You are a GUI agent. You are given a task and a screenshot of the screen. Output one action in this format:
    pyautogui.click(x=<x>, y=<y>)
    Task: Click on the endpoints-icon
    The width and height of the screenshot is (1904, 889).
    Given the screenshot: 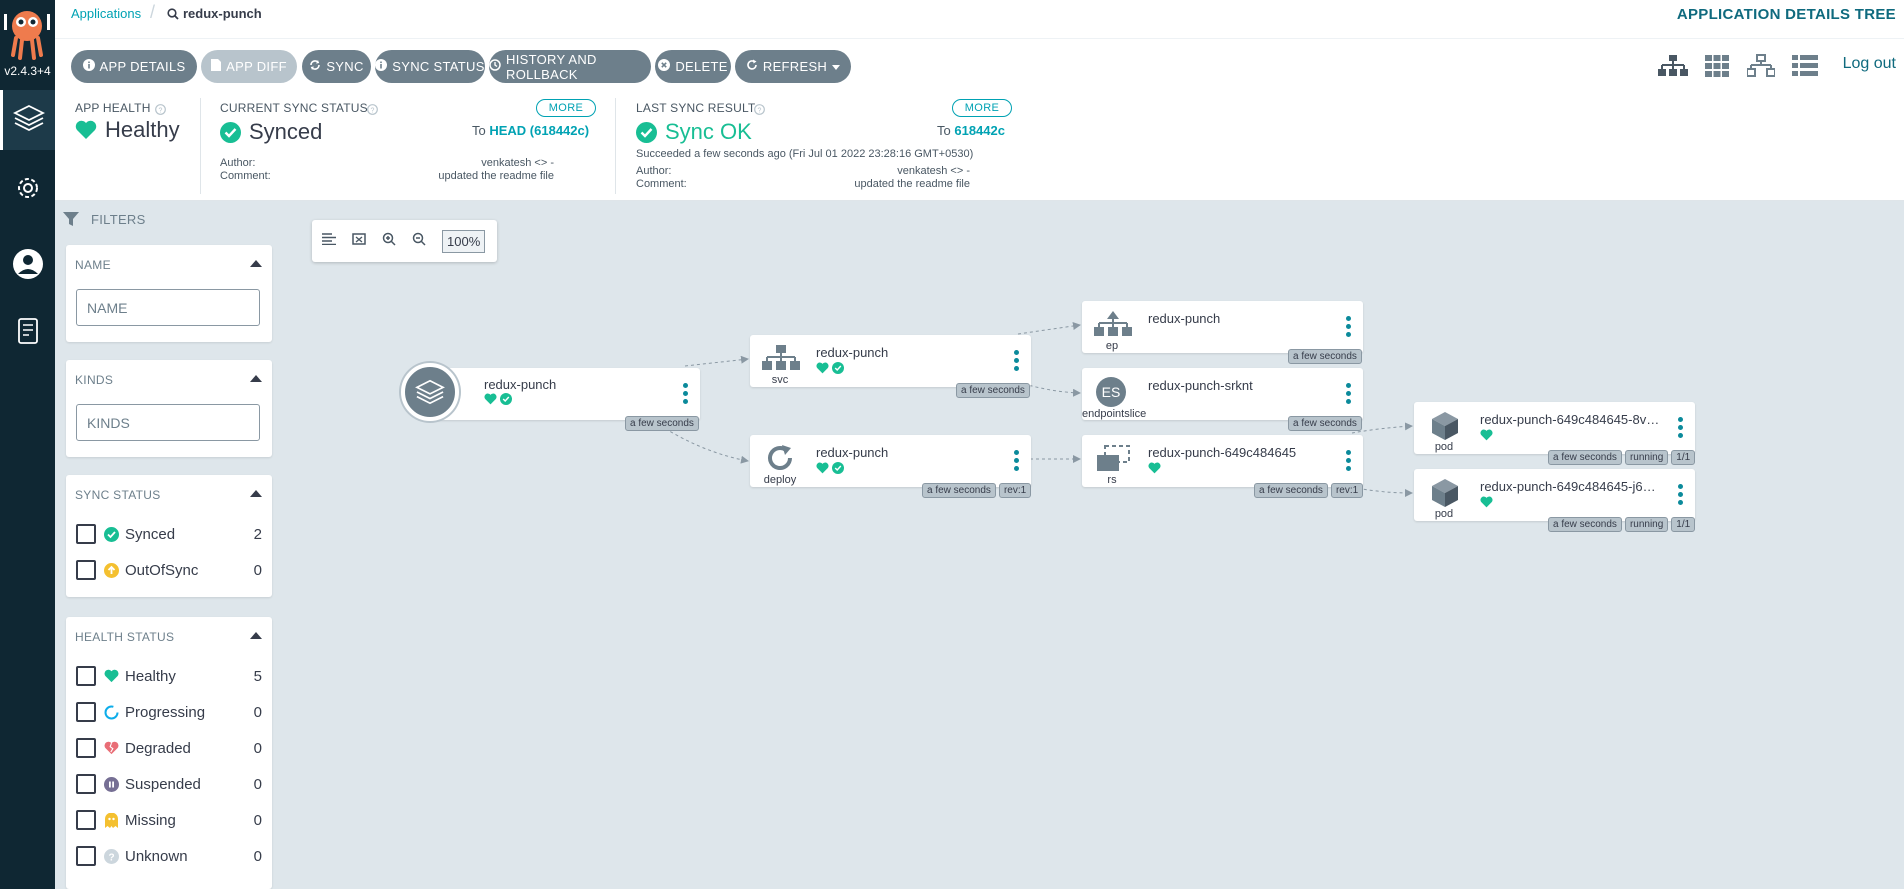 What is the action you would take?
    pyautogui.click(x=1113, y=326)
    